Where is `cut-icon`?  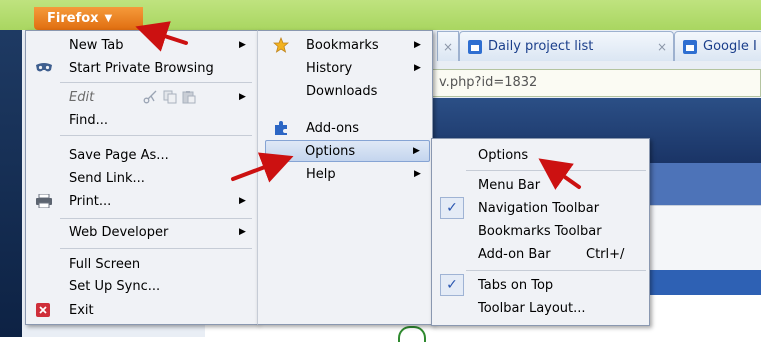
cut-icon is located at coordinates (150, 97).